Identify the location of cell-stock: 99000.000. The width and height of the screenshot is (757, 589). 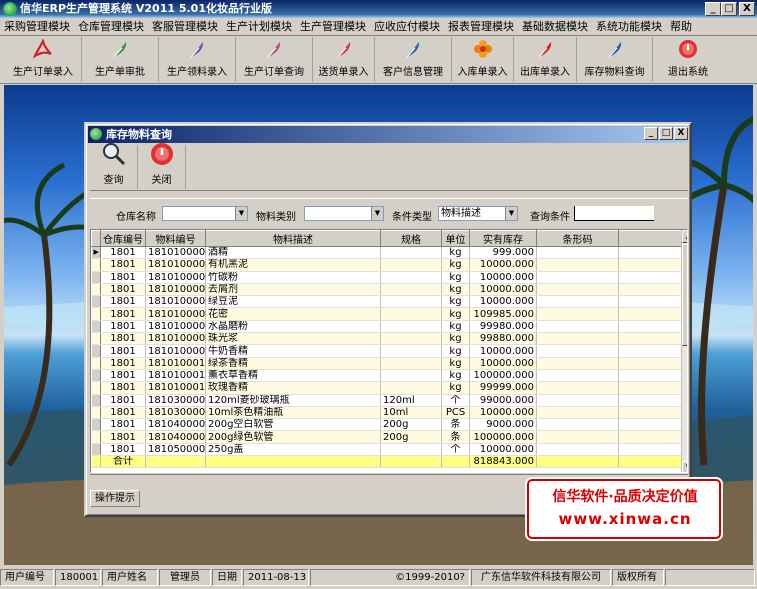
(503, 400).